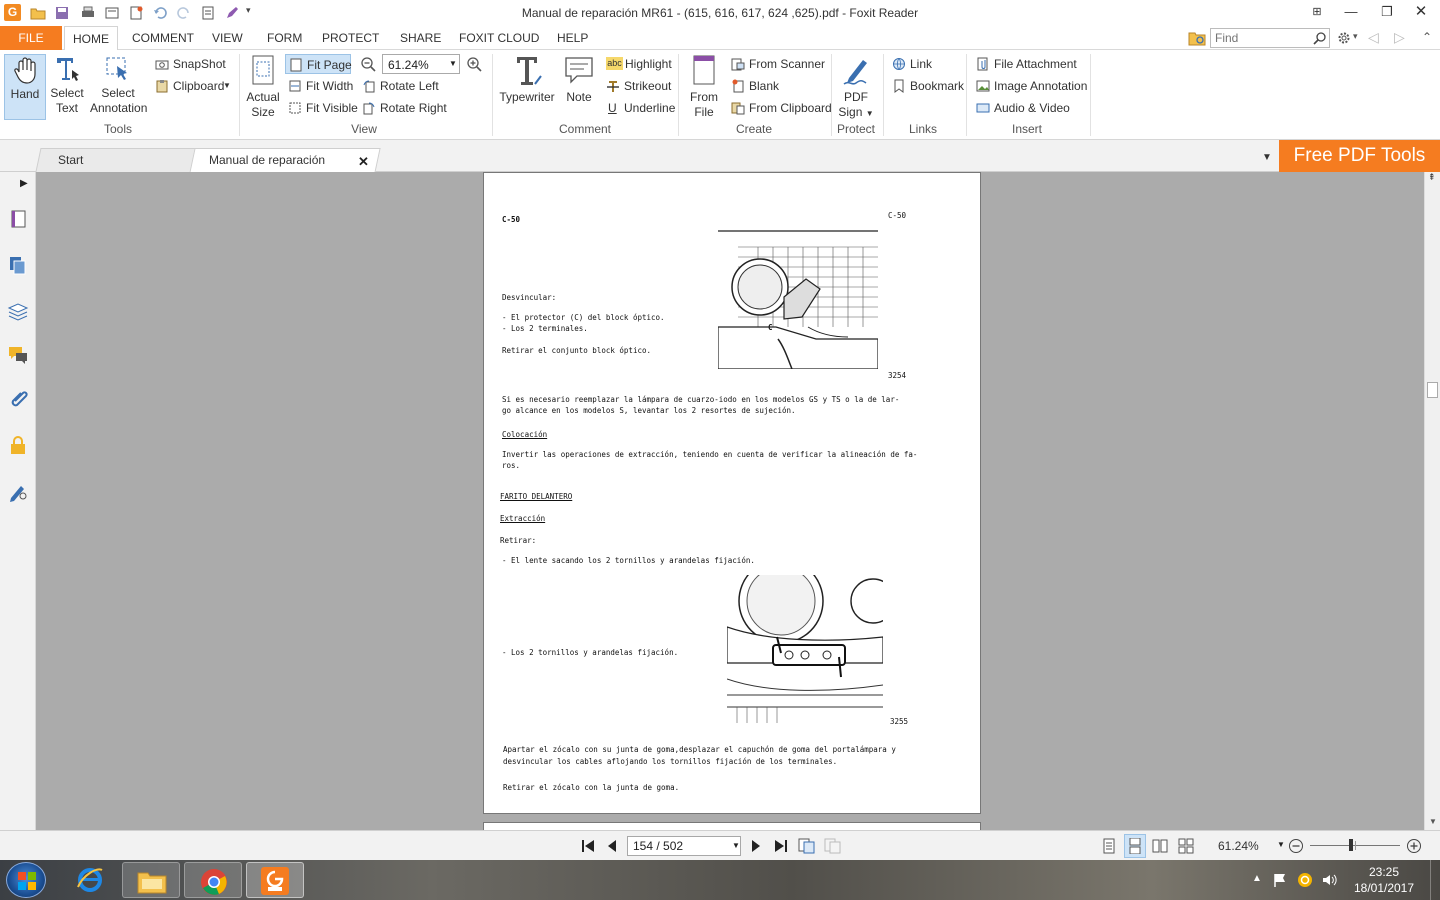  What do you see at coordinates (1281, 844) in the screenshot?
I see `zoom-dropdown-icon: ▼` at bounding box center [1281, 844].